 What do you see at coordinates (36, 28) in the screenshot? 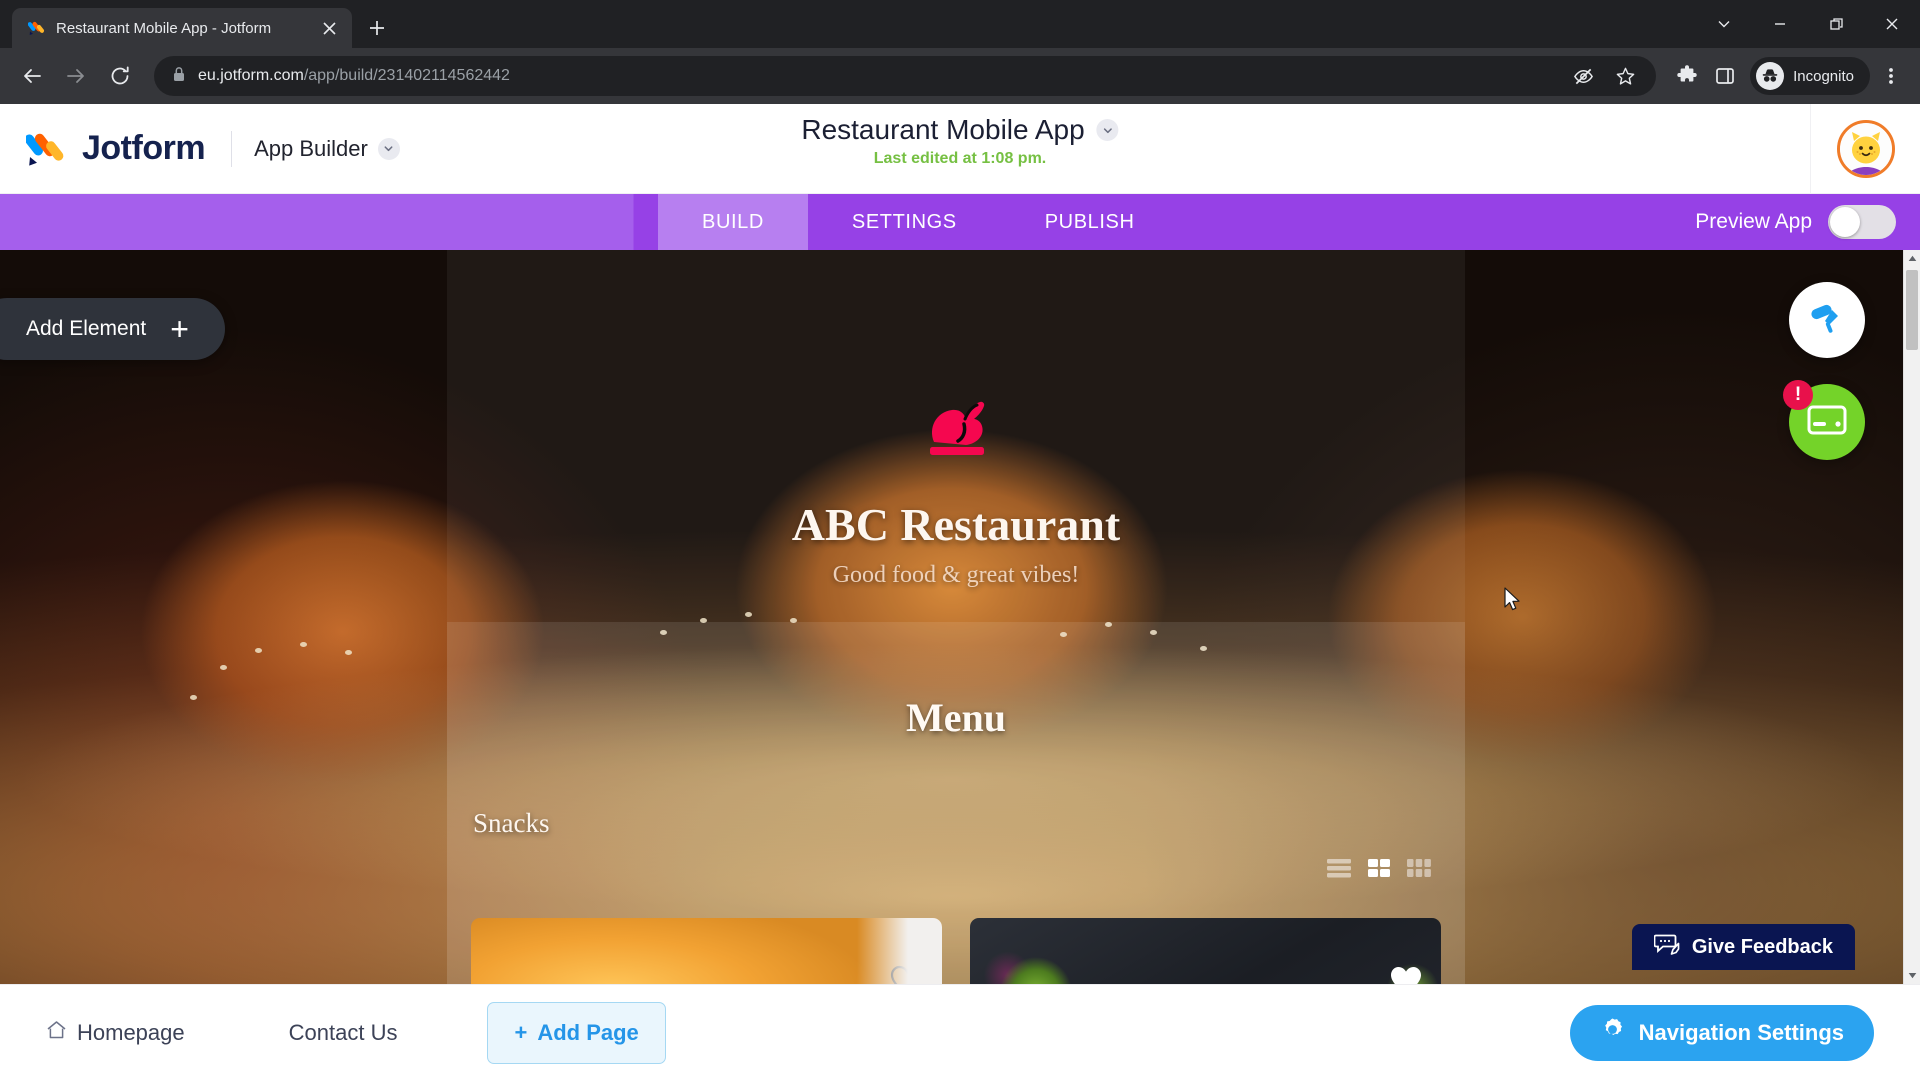
I see `jotform-favicon-icon` at bounding box center [36, 28].